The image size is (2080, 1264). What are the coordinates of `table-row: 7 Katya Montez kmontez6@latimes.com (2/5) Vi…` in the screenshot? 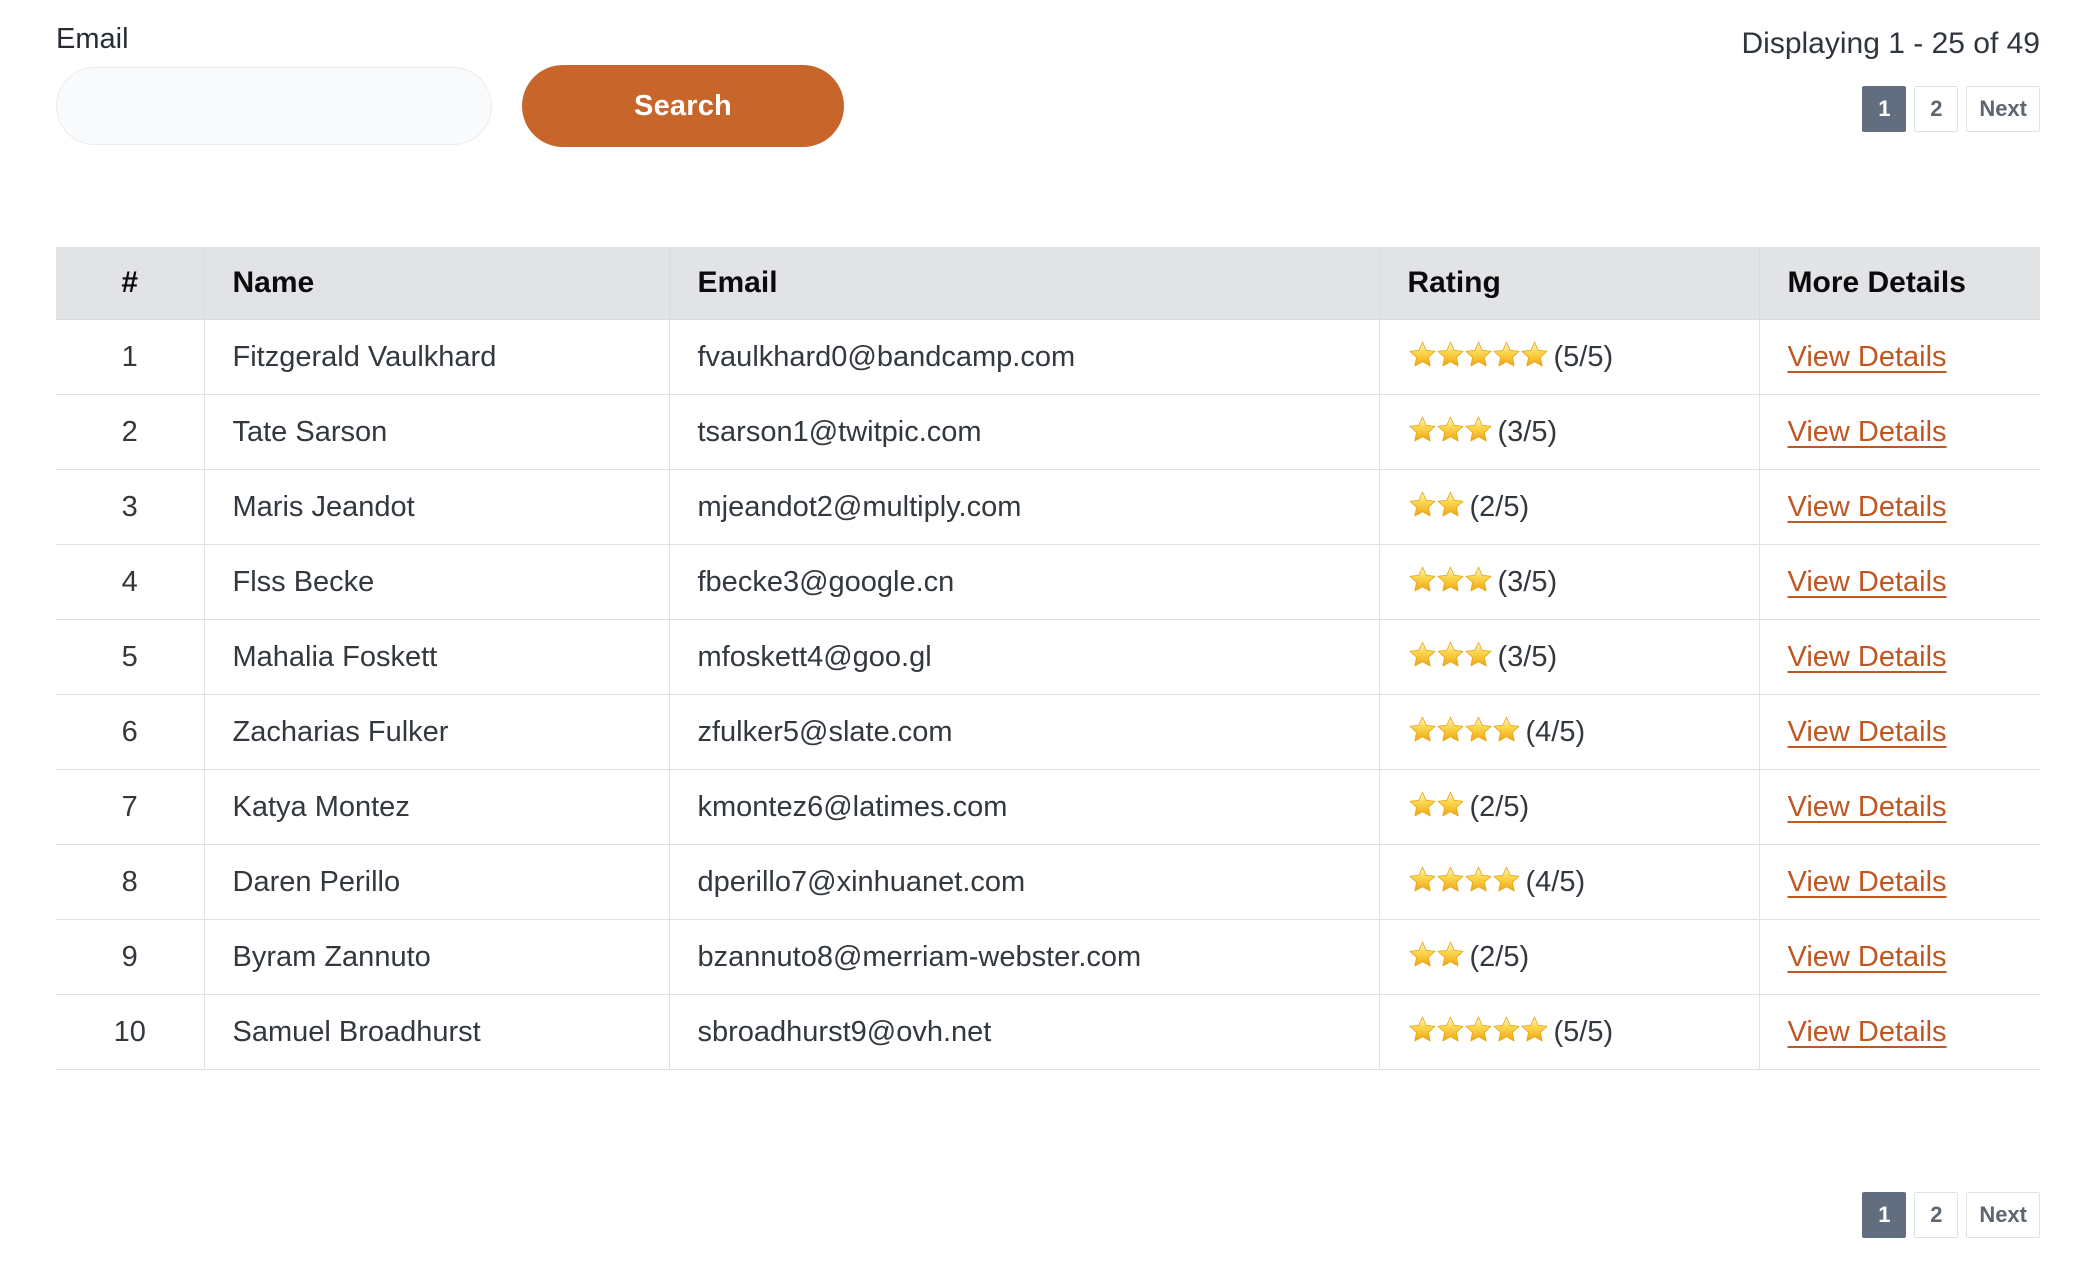 It's located at (1048, 807).